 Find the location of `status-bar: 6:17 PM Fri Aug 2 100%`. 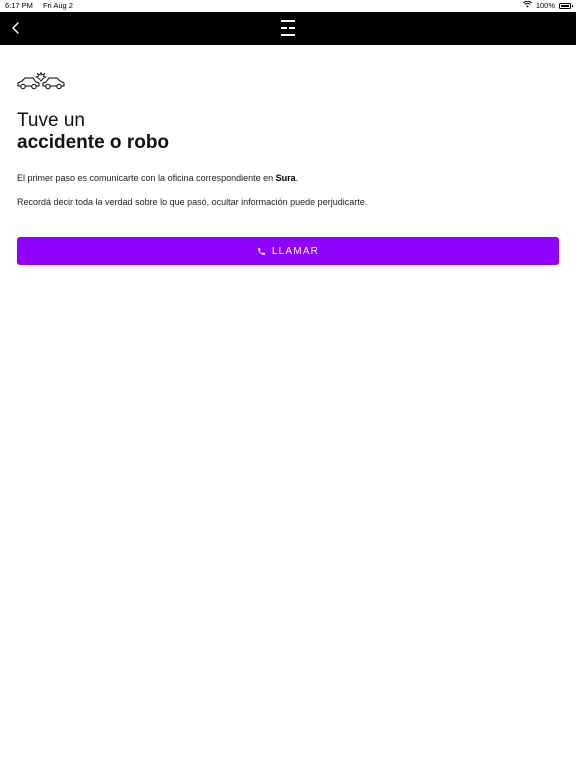

status-bar: 6:17 PM Fri Aug 2 100% is located at coordinates (288, 6).